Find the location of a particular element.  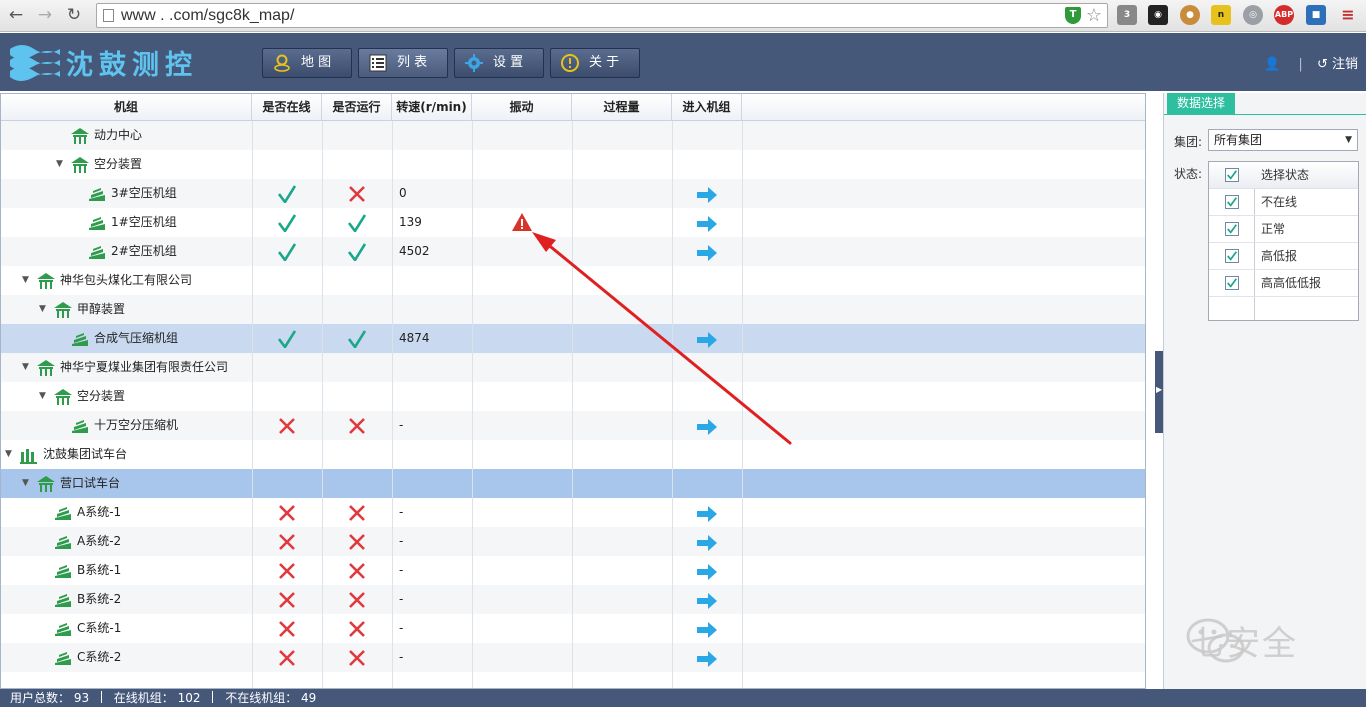

reload-icon: ↻ is located at coordinates (74, 15).